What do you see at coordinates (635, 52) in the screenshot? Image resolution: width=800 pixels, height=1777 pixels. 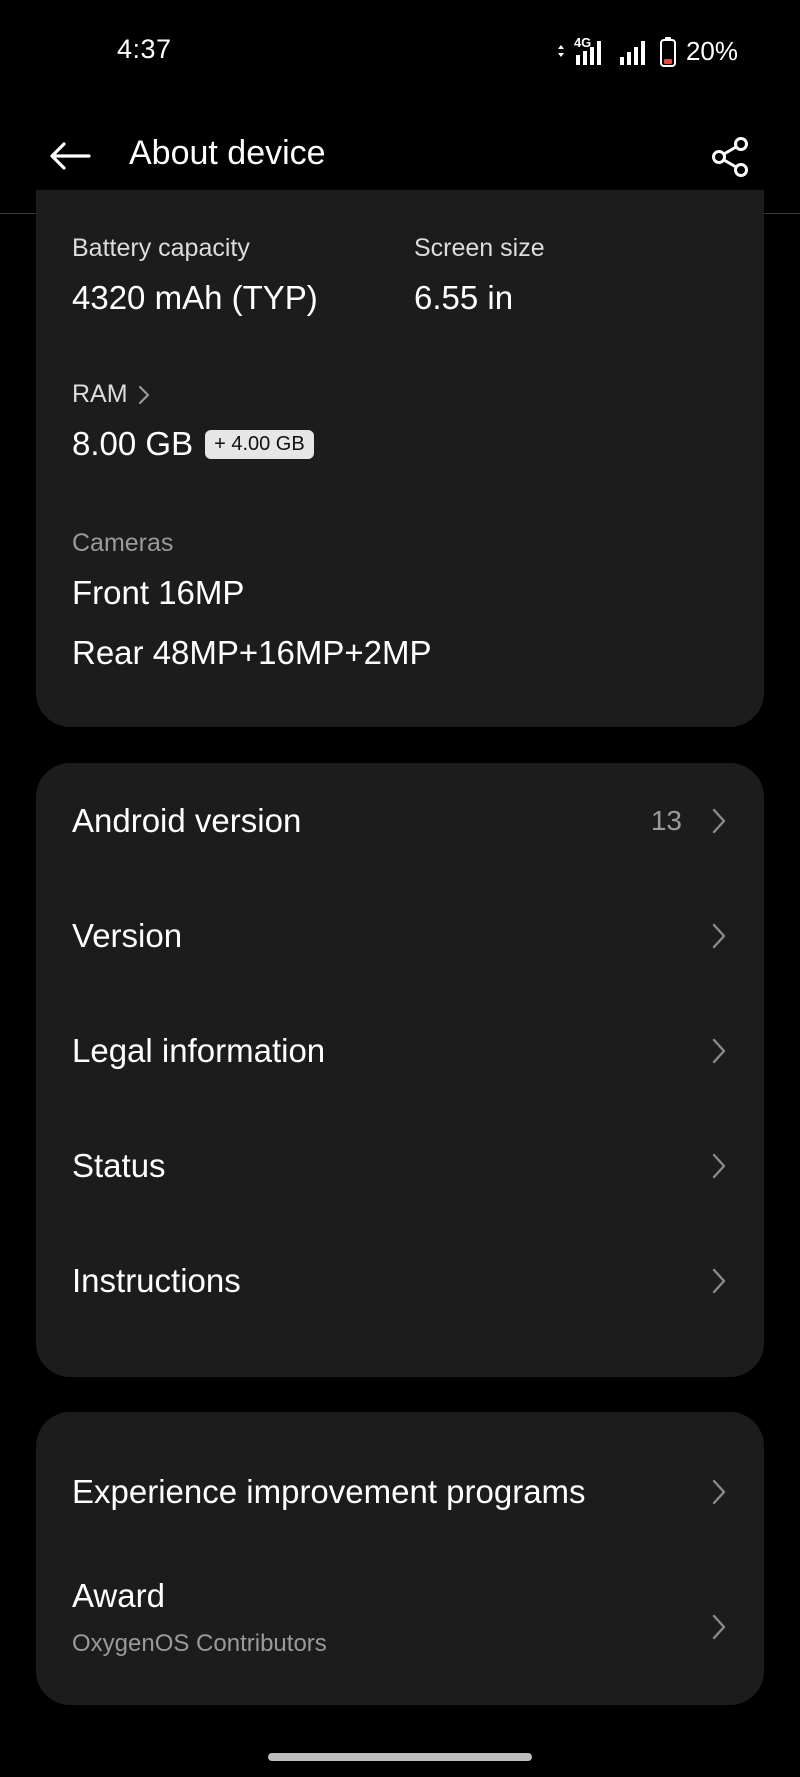 I see `signal-strength-icon` at bounding box center [635, 52].